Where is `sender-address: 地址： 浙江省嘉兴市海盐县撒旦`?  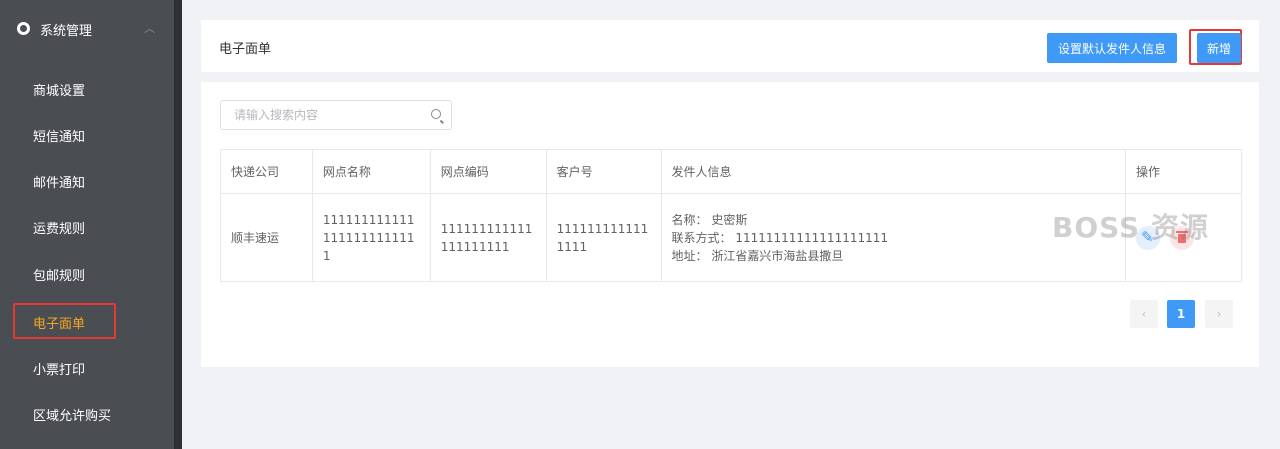
sender-address: 地址： 浙江省嘉兴市海盐县撒旦 is located at coordinates (757, 255).